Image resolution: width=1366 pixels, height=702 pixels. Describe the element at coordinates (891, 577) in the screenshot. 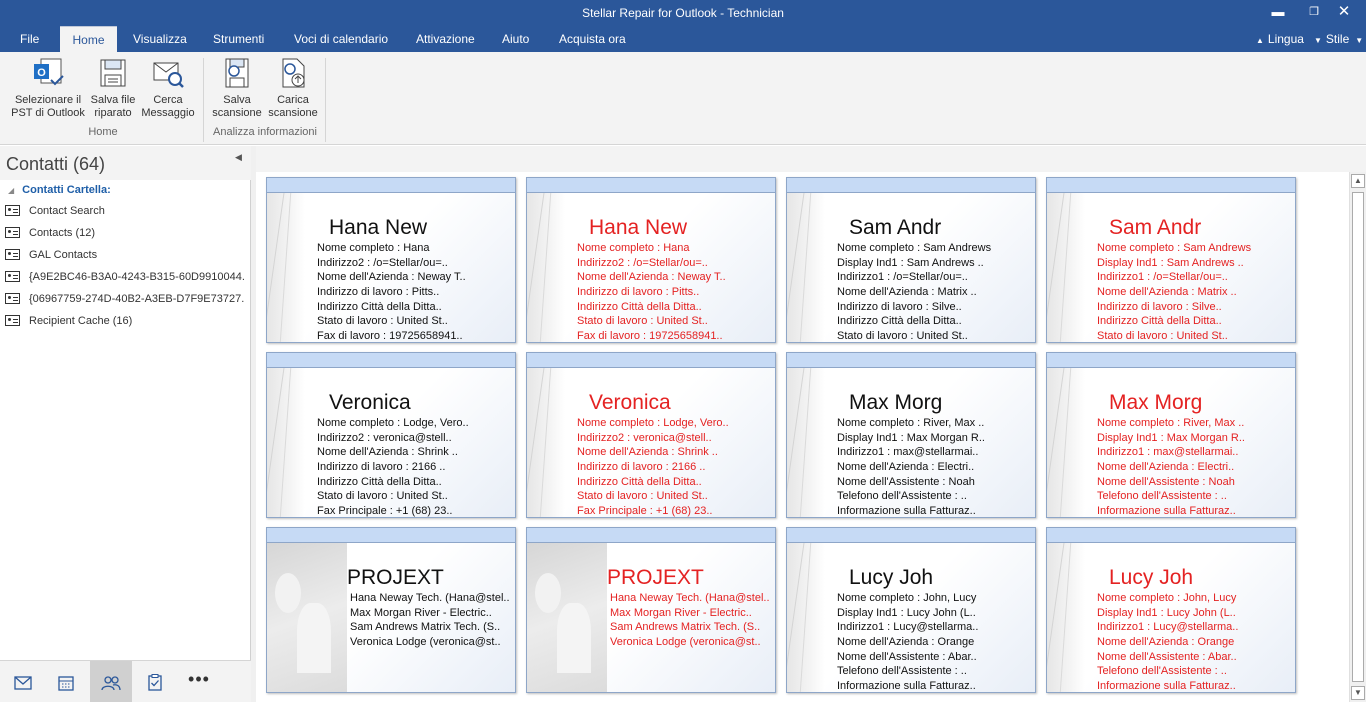

I see `contact-name: Lucy Joh` at that location.